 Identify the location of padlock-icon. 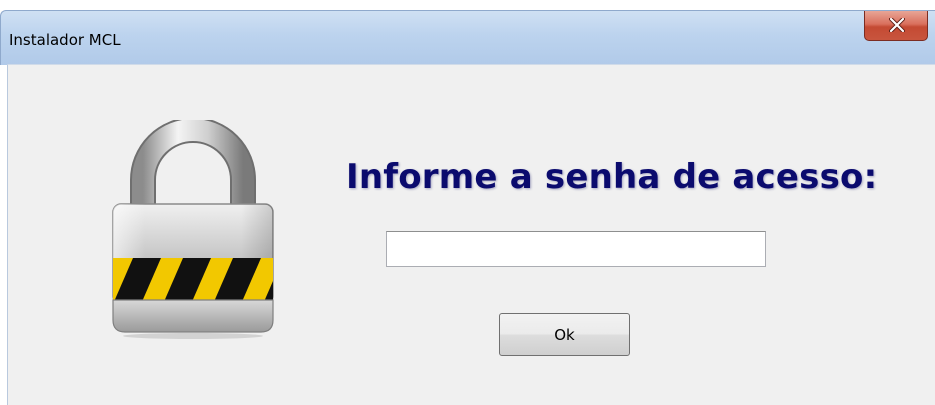
(193, 229).